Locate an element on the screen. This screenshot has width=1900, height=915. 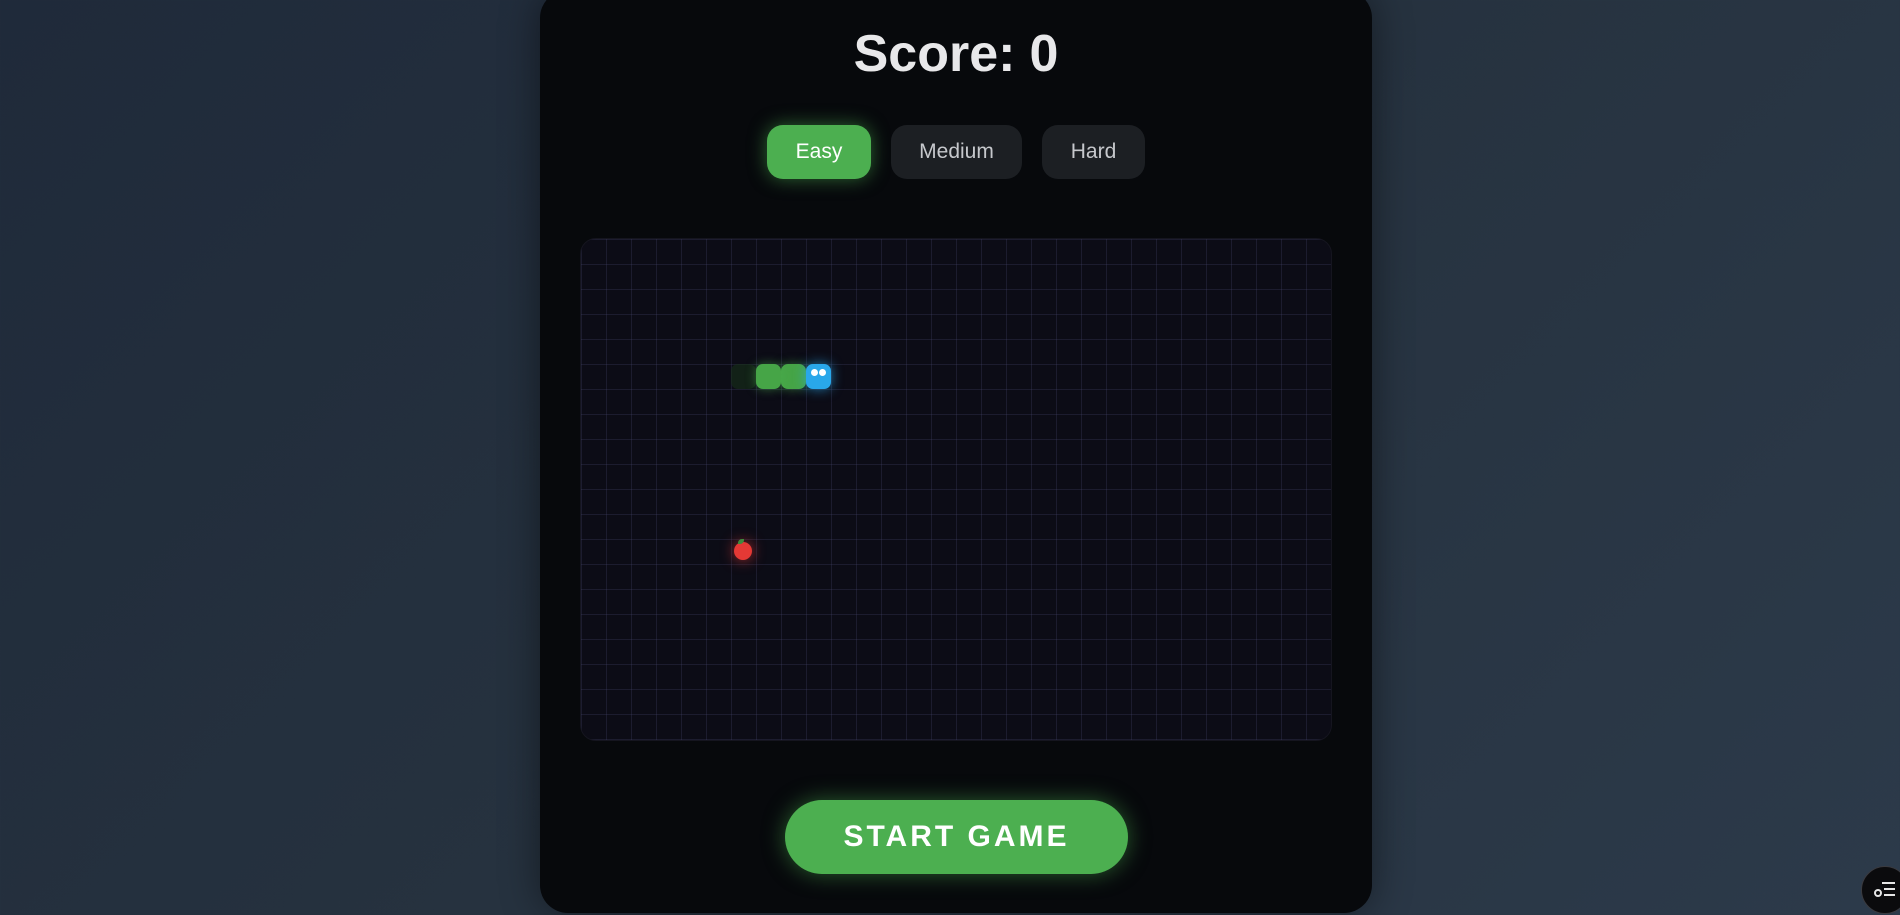
apple-leaf is located at coordinates (741, 541).